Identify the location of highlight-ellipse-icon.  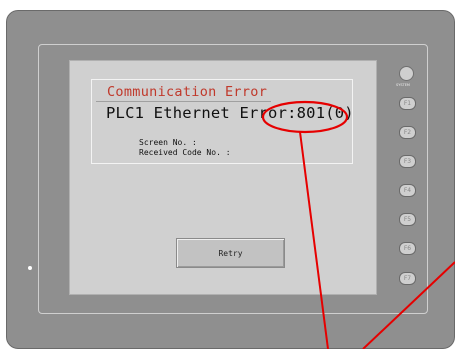
(305, 117).